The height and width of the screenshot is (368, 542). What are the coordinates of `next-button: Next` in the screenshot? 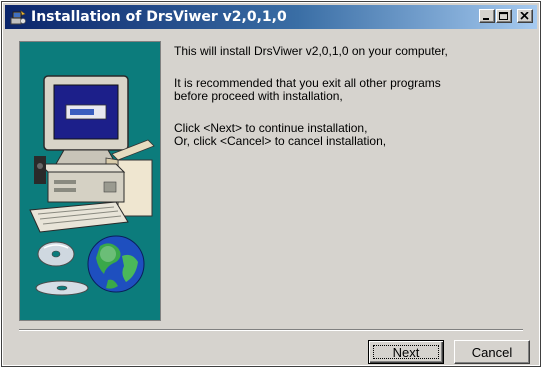 It's located at (406, 352).